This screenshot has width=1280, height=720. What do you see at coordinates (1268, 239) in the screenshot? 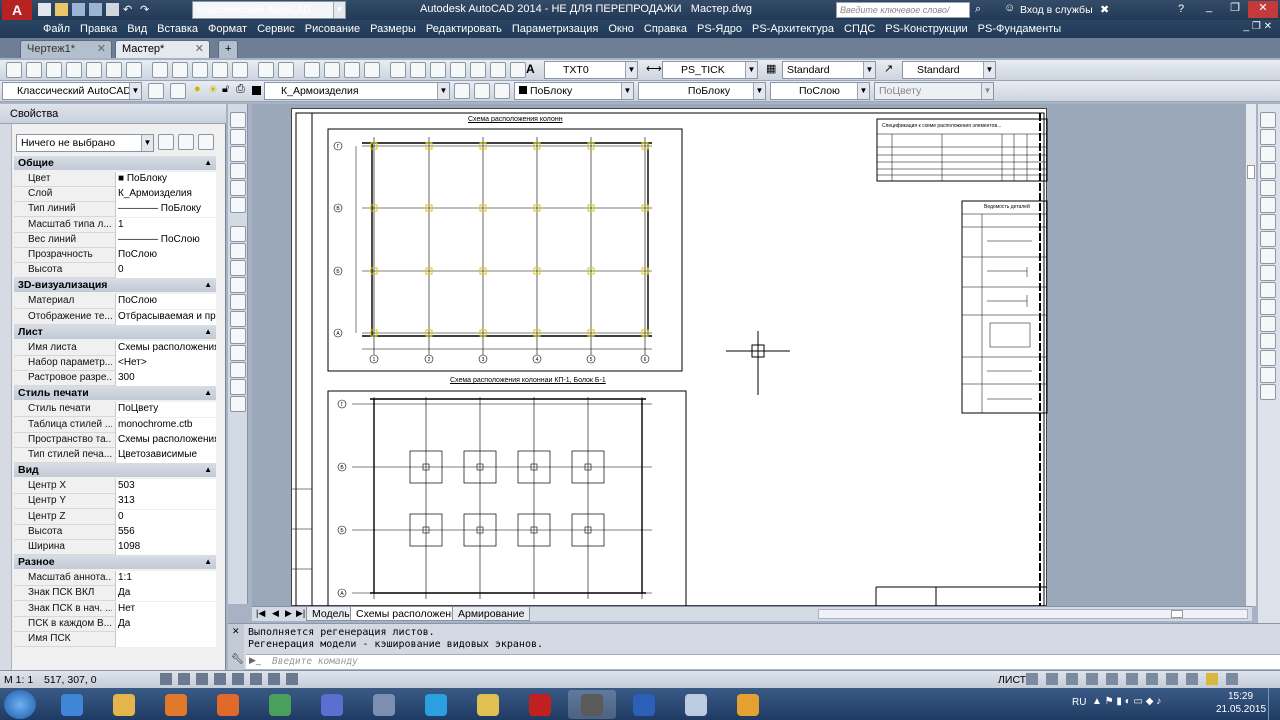
I see `draw-tool-8-icon` at bounding box center [1268, 239].